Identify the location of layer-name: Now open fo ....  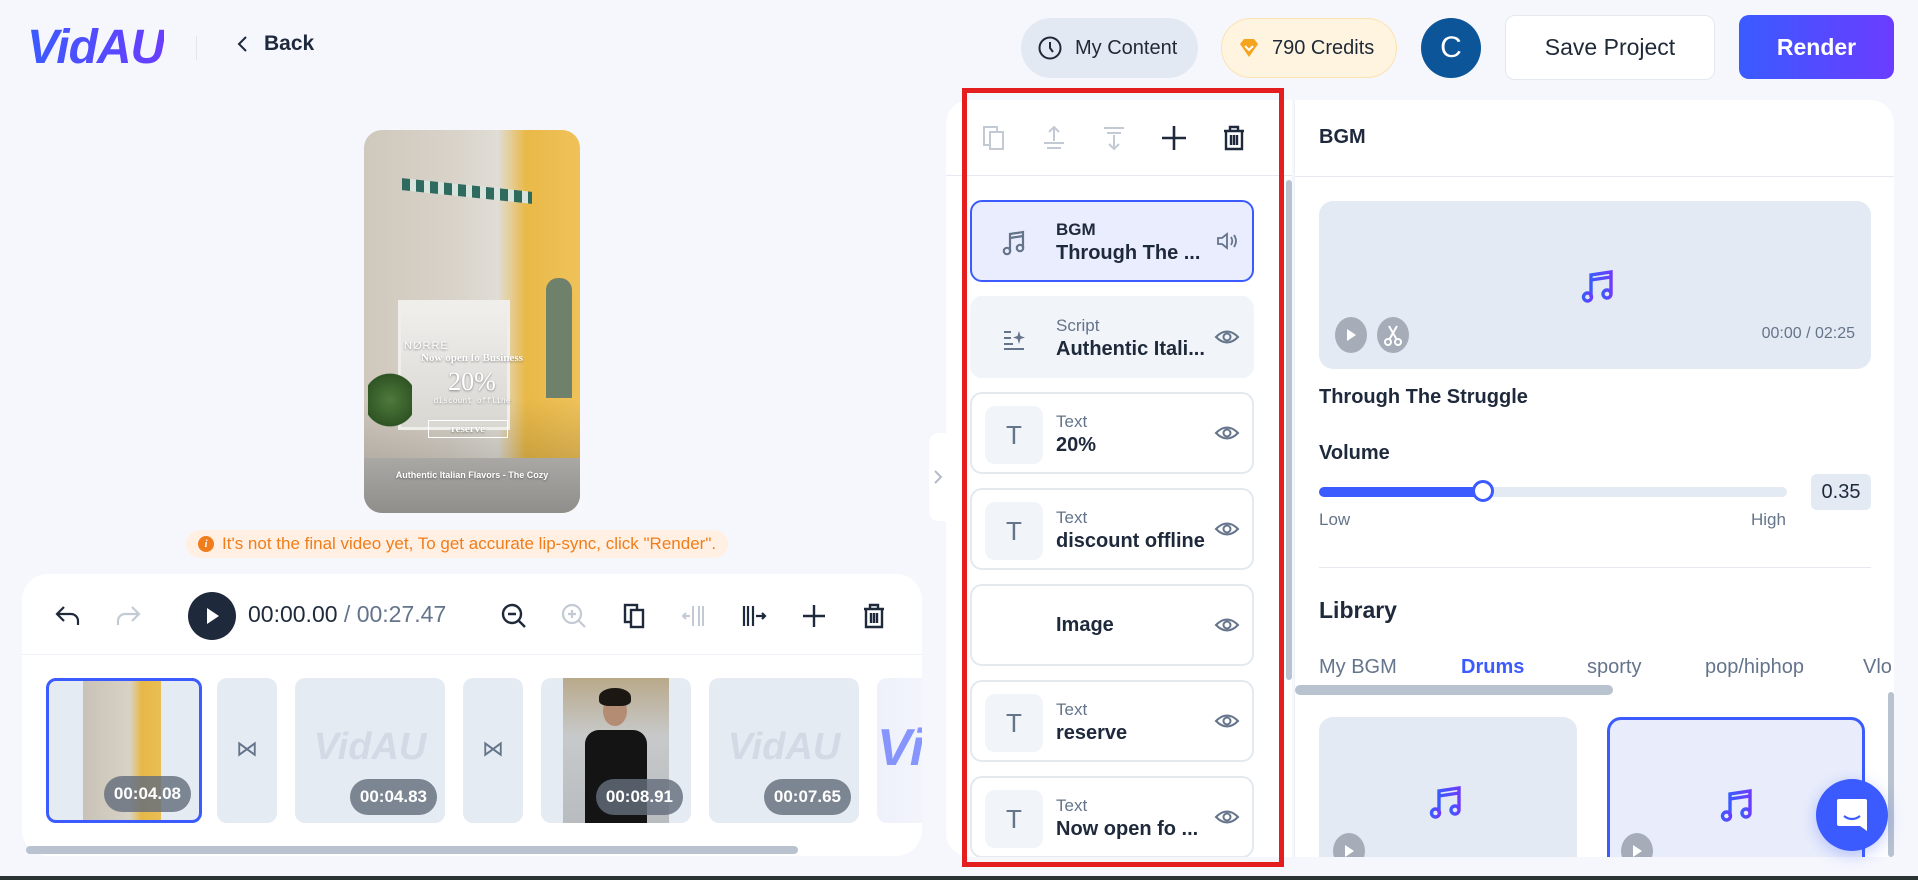
(1127, 829).